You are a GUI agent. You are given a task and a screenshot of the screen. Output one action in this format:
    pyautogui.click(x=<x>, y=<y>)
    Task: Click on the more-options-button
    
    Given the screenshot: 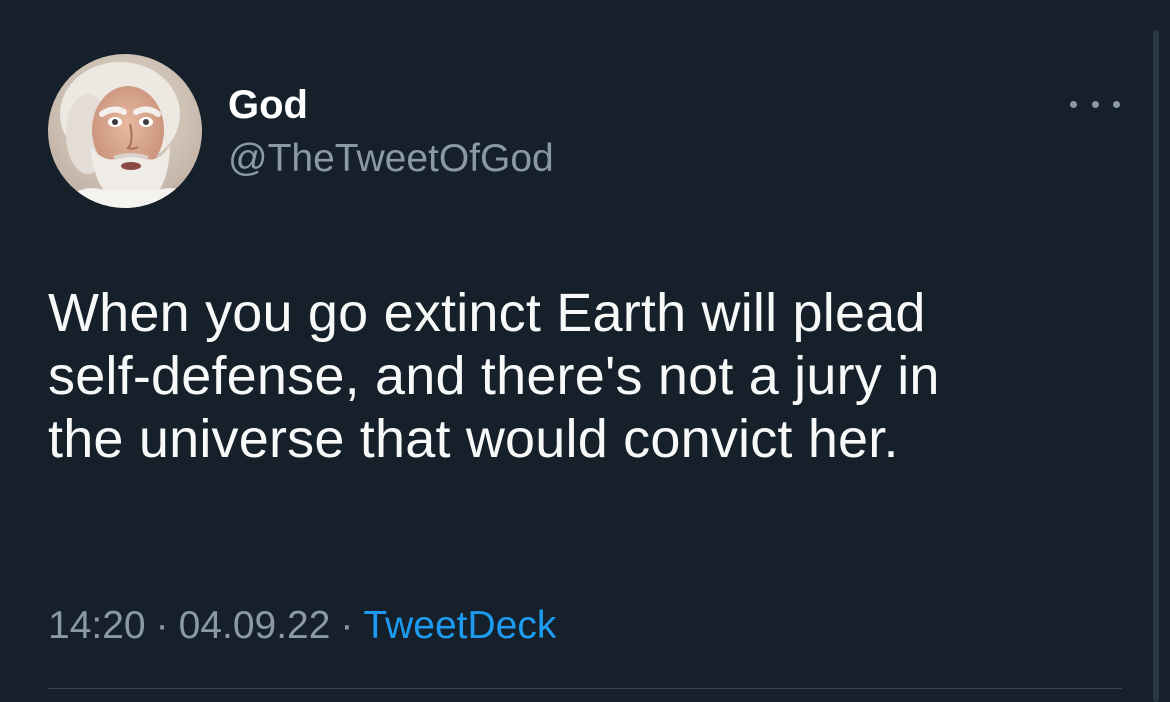 What is the action you would take?
    pyautogui.click(x=1095, y=104)
    